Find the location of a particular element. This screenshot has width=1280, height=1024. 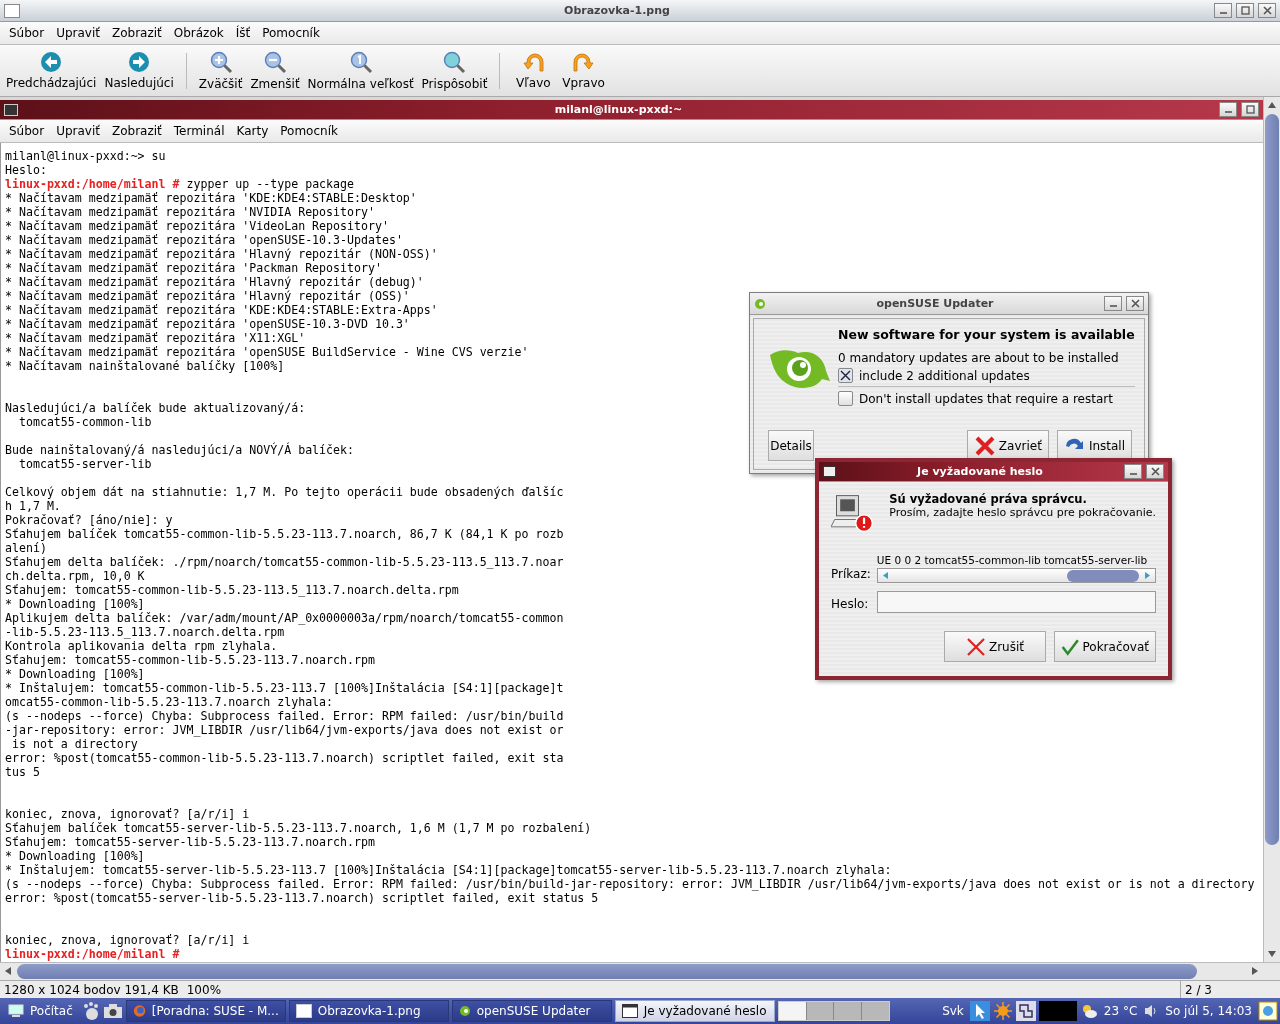

chameleon-logo-icon is located at coordinates (799, 369).